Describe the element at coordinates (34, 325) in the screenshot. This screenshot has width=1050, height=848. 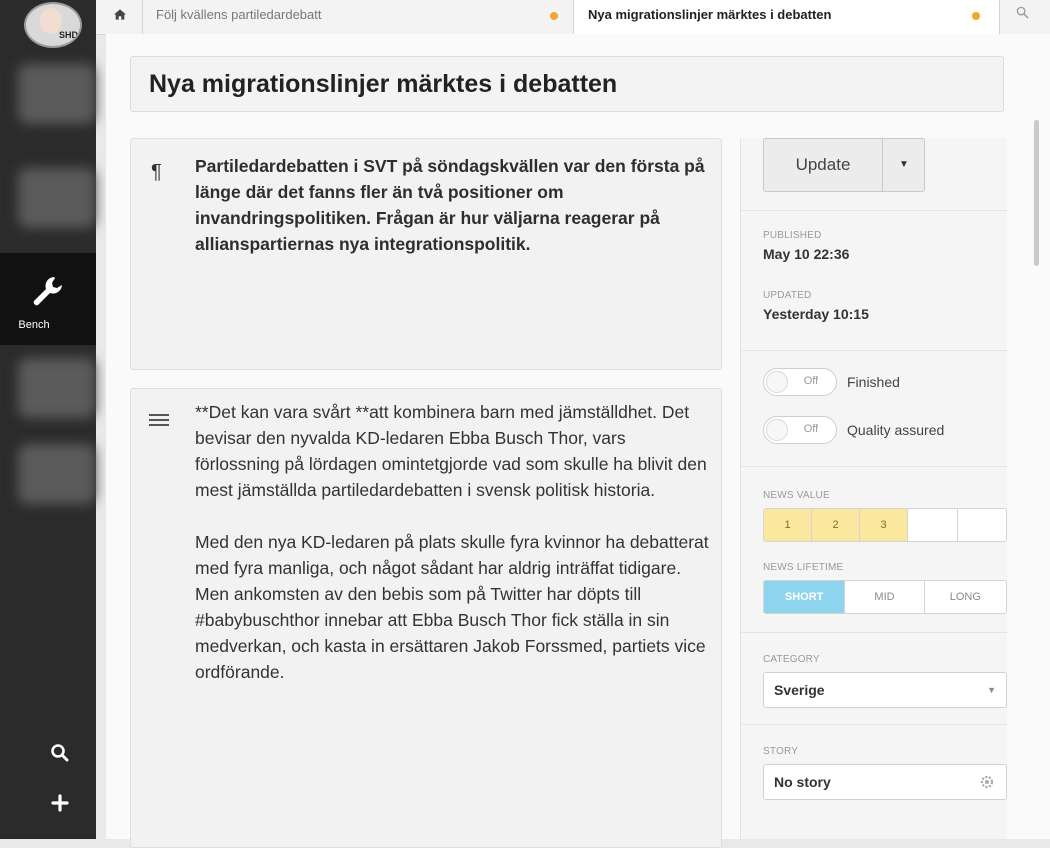
I see `sidebar-item-label: Bench` at that location.